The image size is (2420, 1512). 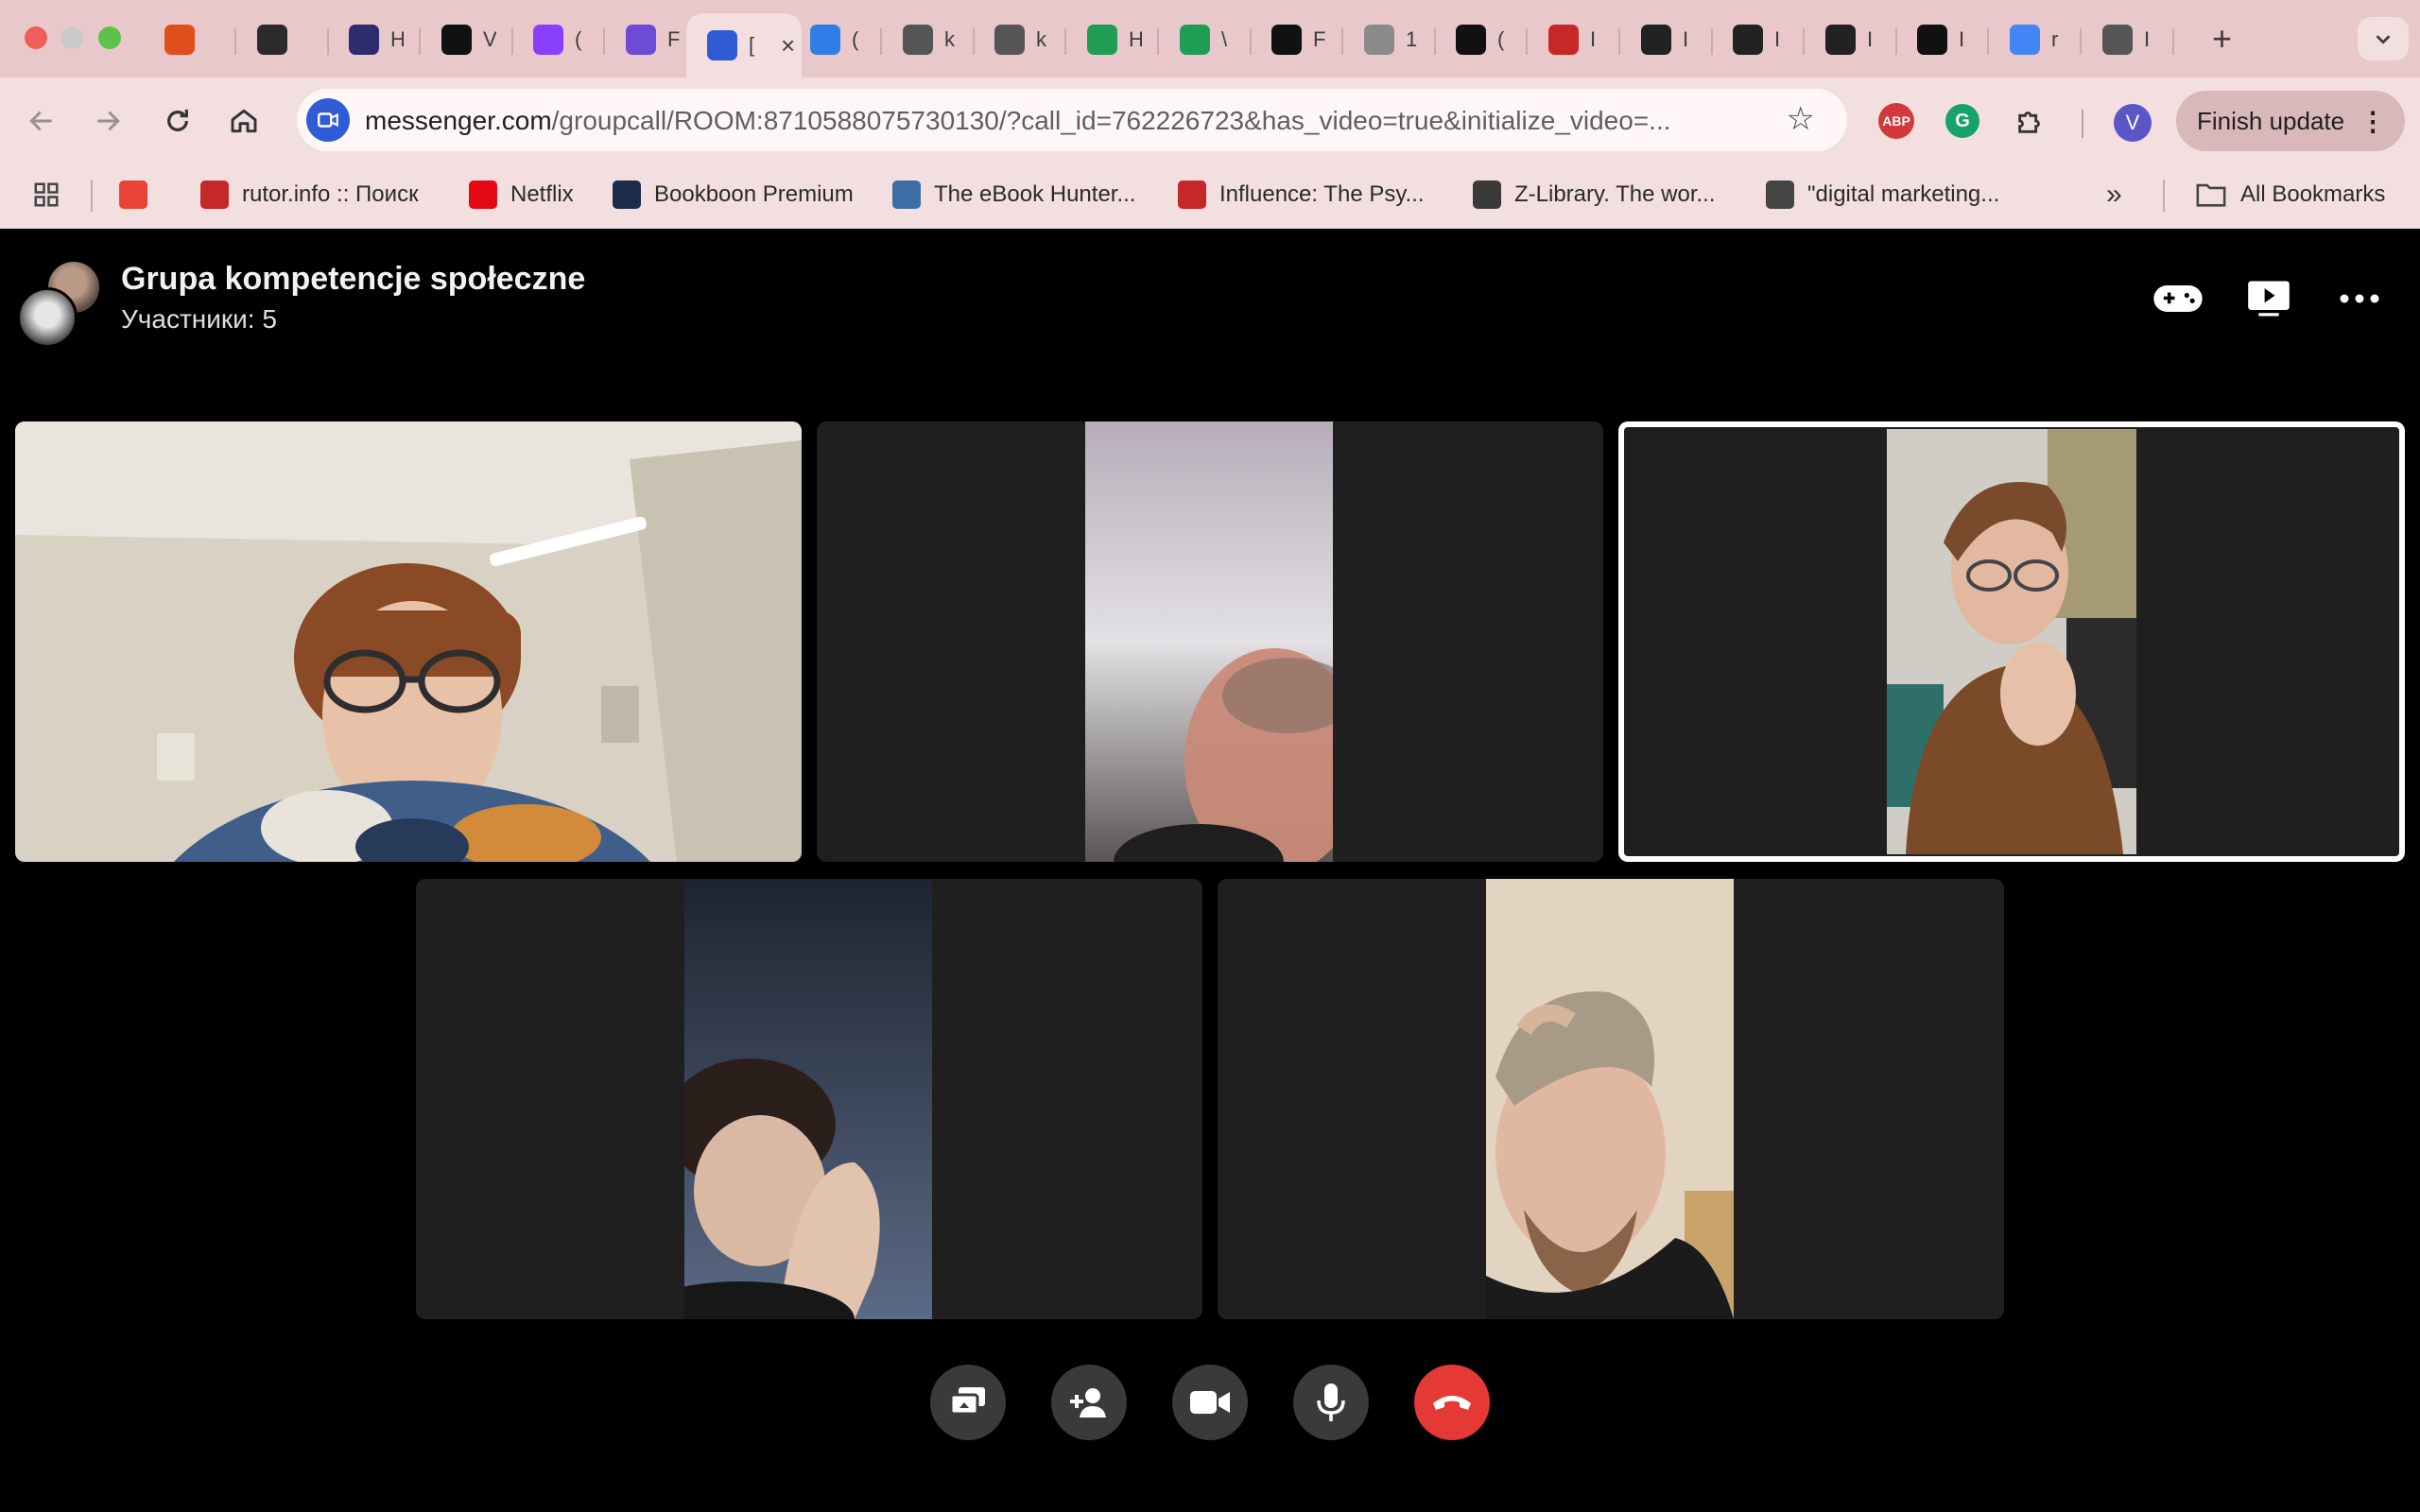 I want to click on back-button, so click(x=41, y=121).